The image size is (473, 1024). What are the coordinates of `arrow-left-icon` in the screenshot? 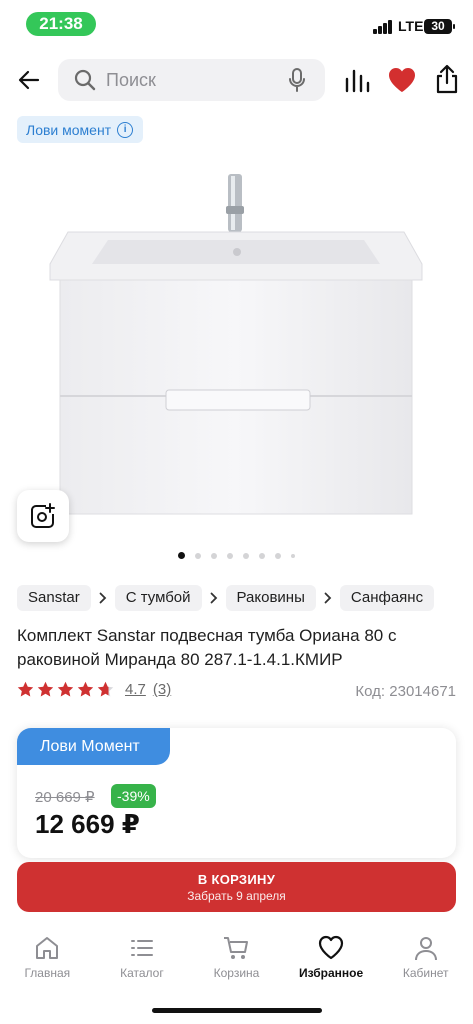 It's located at (29, 80).